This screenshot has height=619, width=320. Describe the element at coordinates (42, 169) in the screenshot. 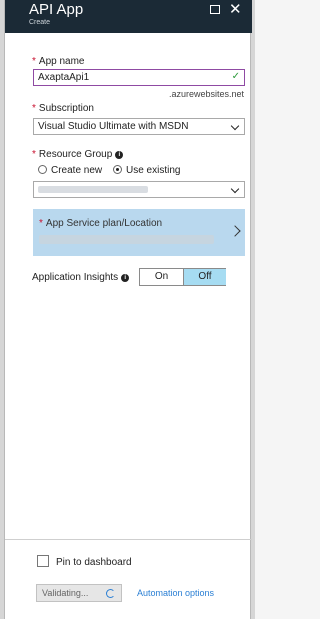

I see `radio-circle` at that location.